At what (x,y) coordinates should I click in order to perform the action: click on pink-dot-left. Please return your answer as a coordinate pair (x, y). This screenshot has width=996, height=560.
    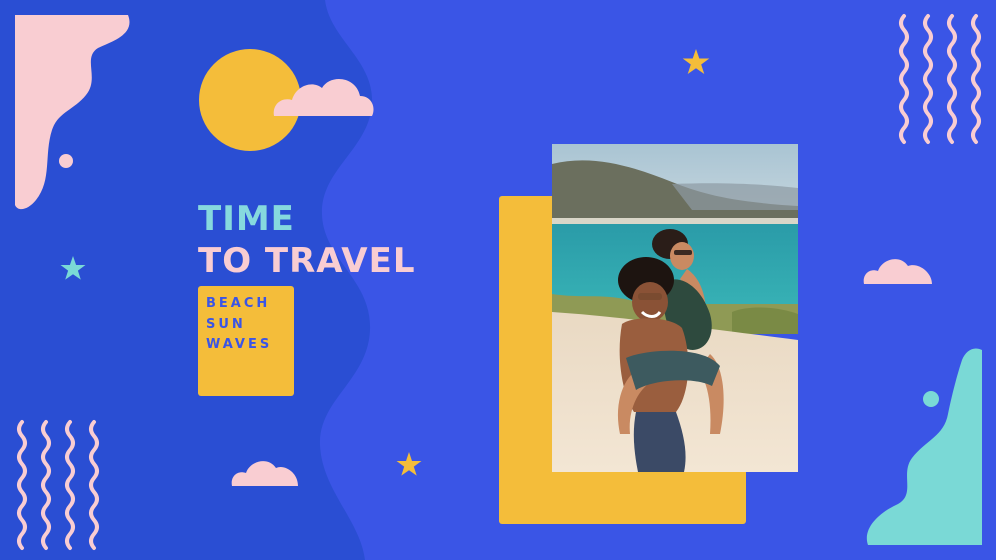
    Looking at the image, I should click on (66, 161).